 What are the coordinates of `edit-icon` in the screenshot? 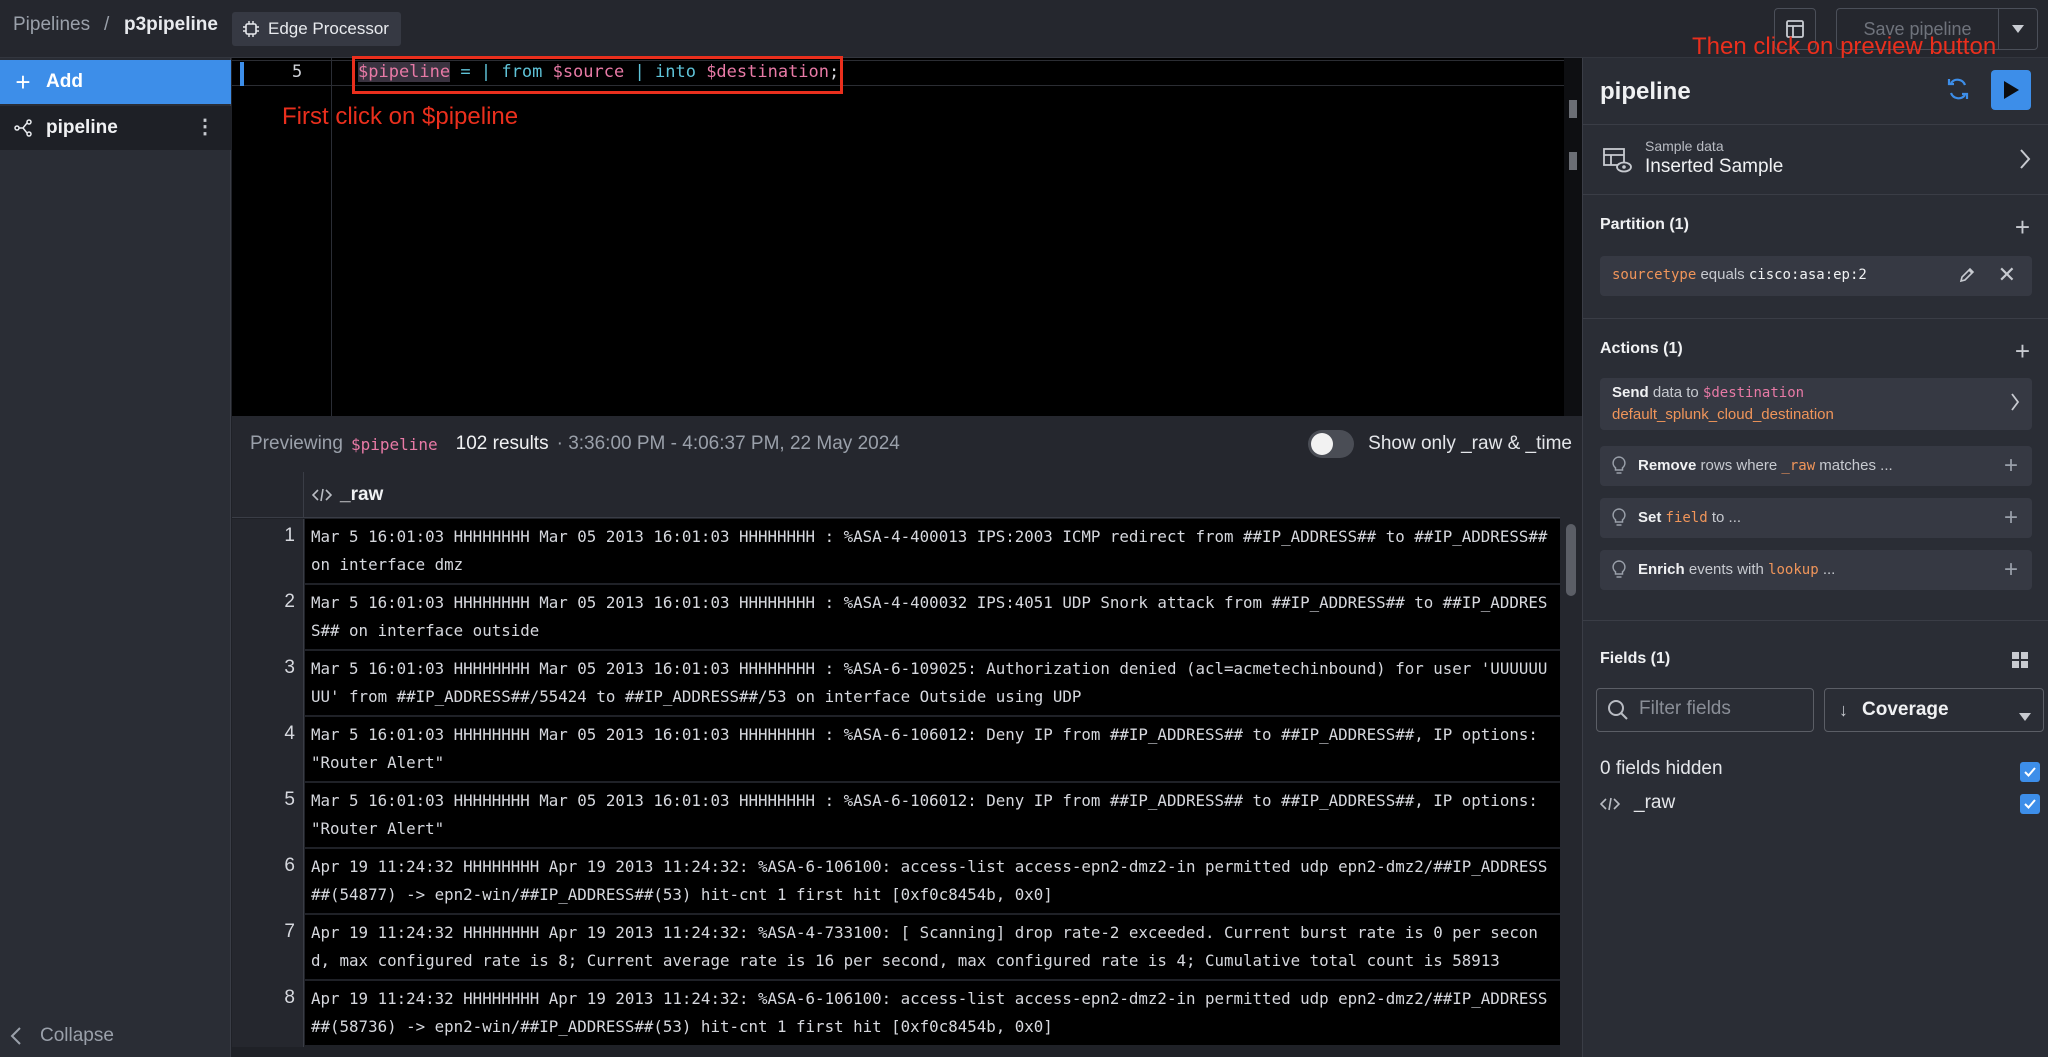 It's located at (1967, 277).